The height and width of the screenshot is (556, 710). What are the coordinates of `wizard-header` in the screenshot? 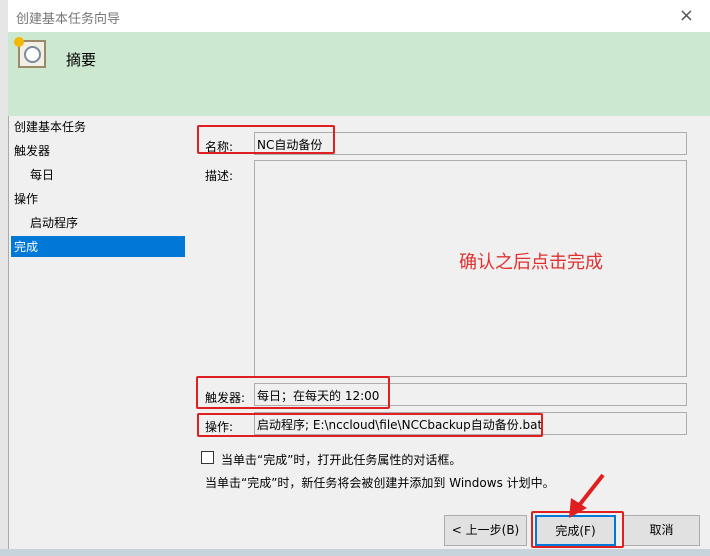 It's located at (359, 74).